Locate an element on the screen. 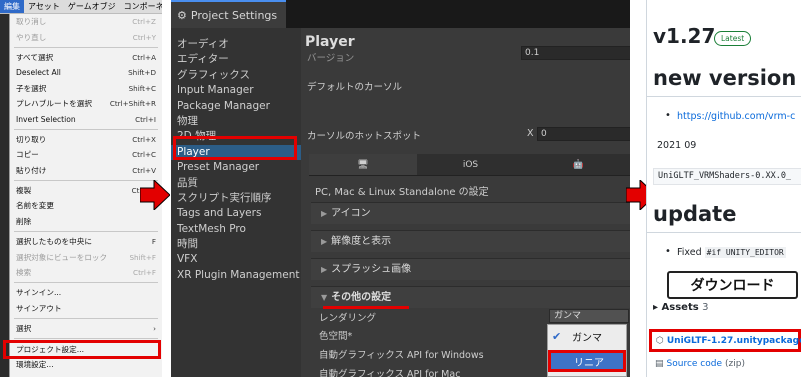 The image size is (801, 377). edit-menu-item: 選択 › is located at coordinates (86, 328).